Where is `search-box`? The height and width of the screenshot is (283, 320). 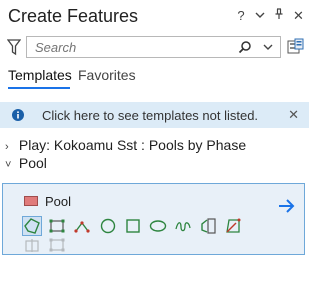
search-box is located at coordinates (153, 47).